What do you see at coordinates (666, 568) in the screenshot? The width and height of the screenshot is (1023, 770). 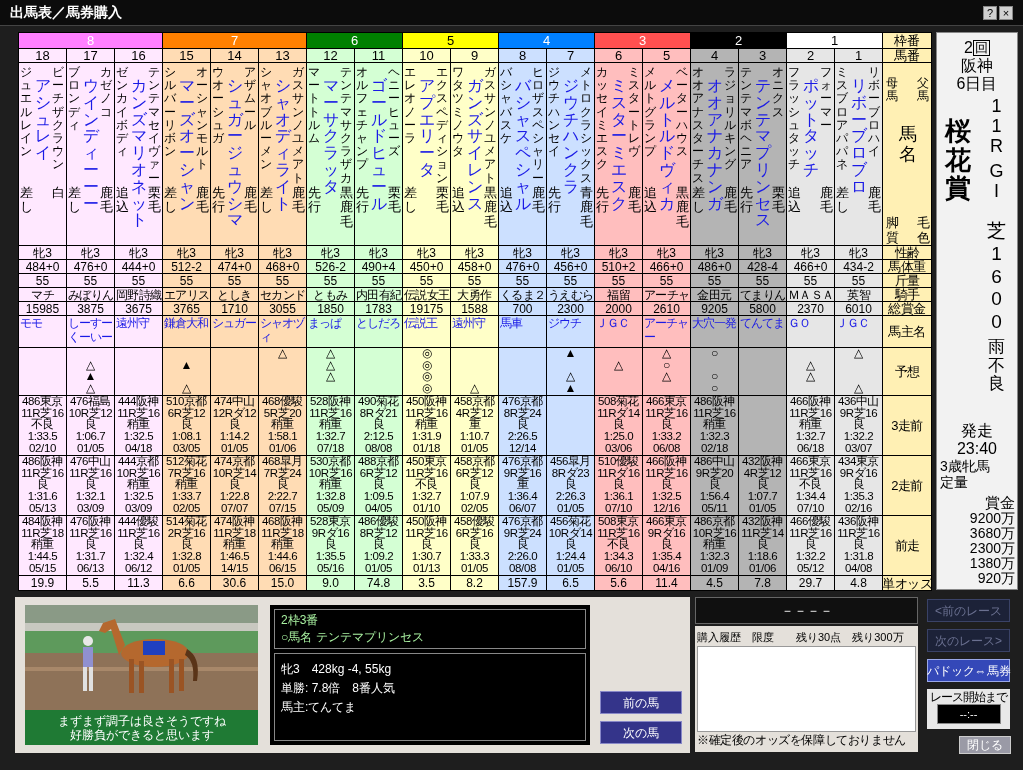 I see `race-date: 04/16` at bounding box center [666, 568].